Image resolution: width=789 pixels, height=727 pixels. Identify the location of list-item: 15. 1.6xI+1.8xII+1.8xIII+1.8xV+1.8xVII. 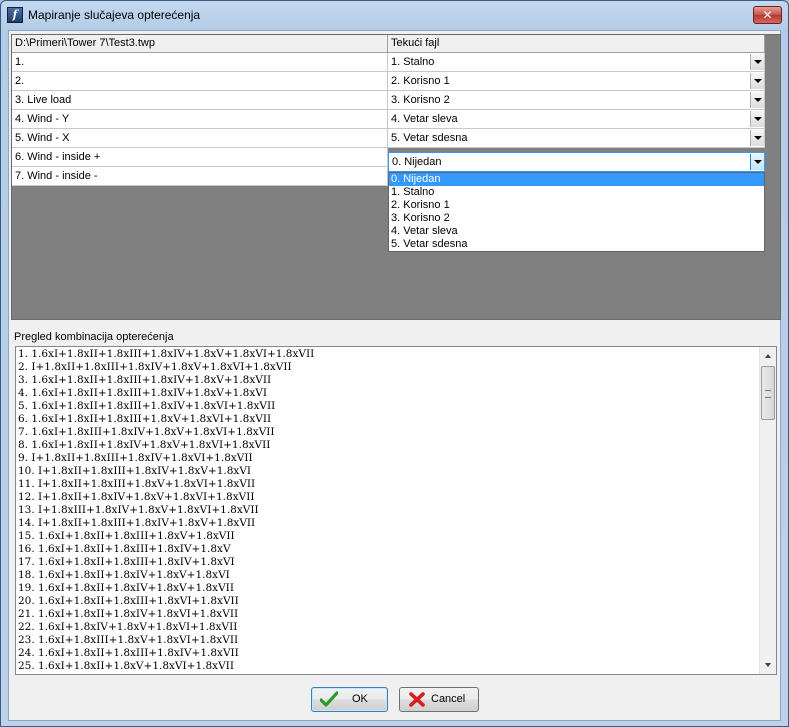
(388, 536).